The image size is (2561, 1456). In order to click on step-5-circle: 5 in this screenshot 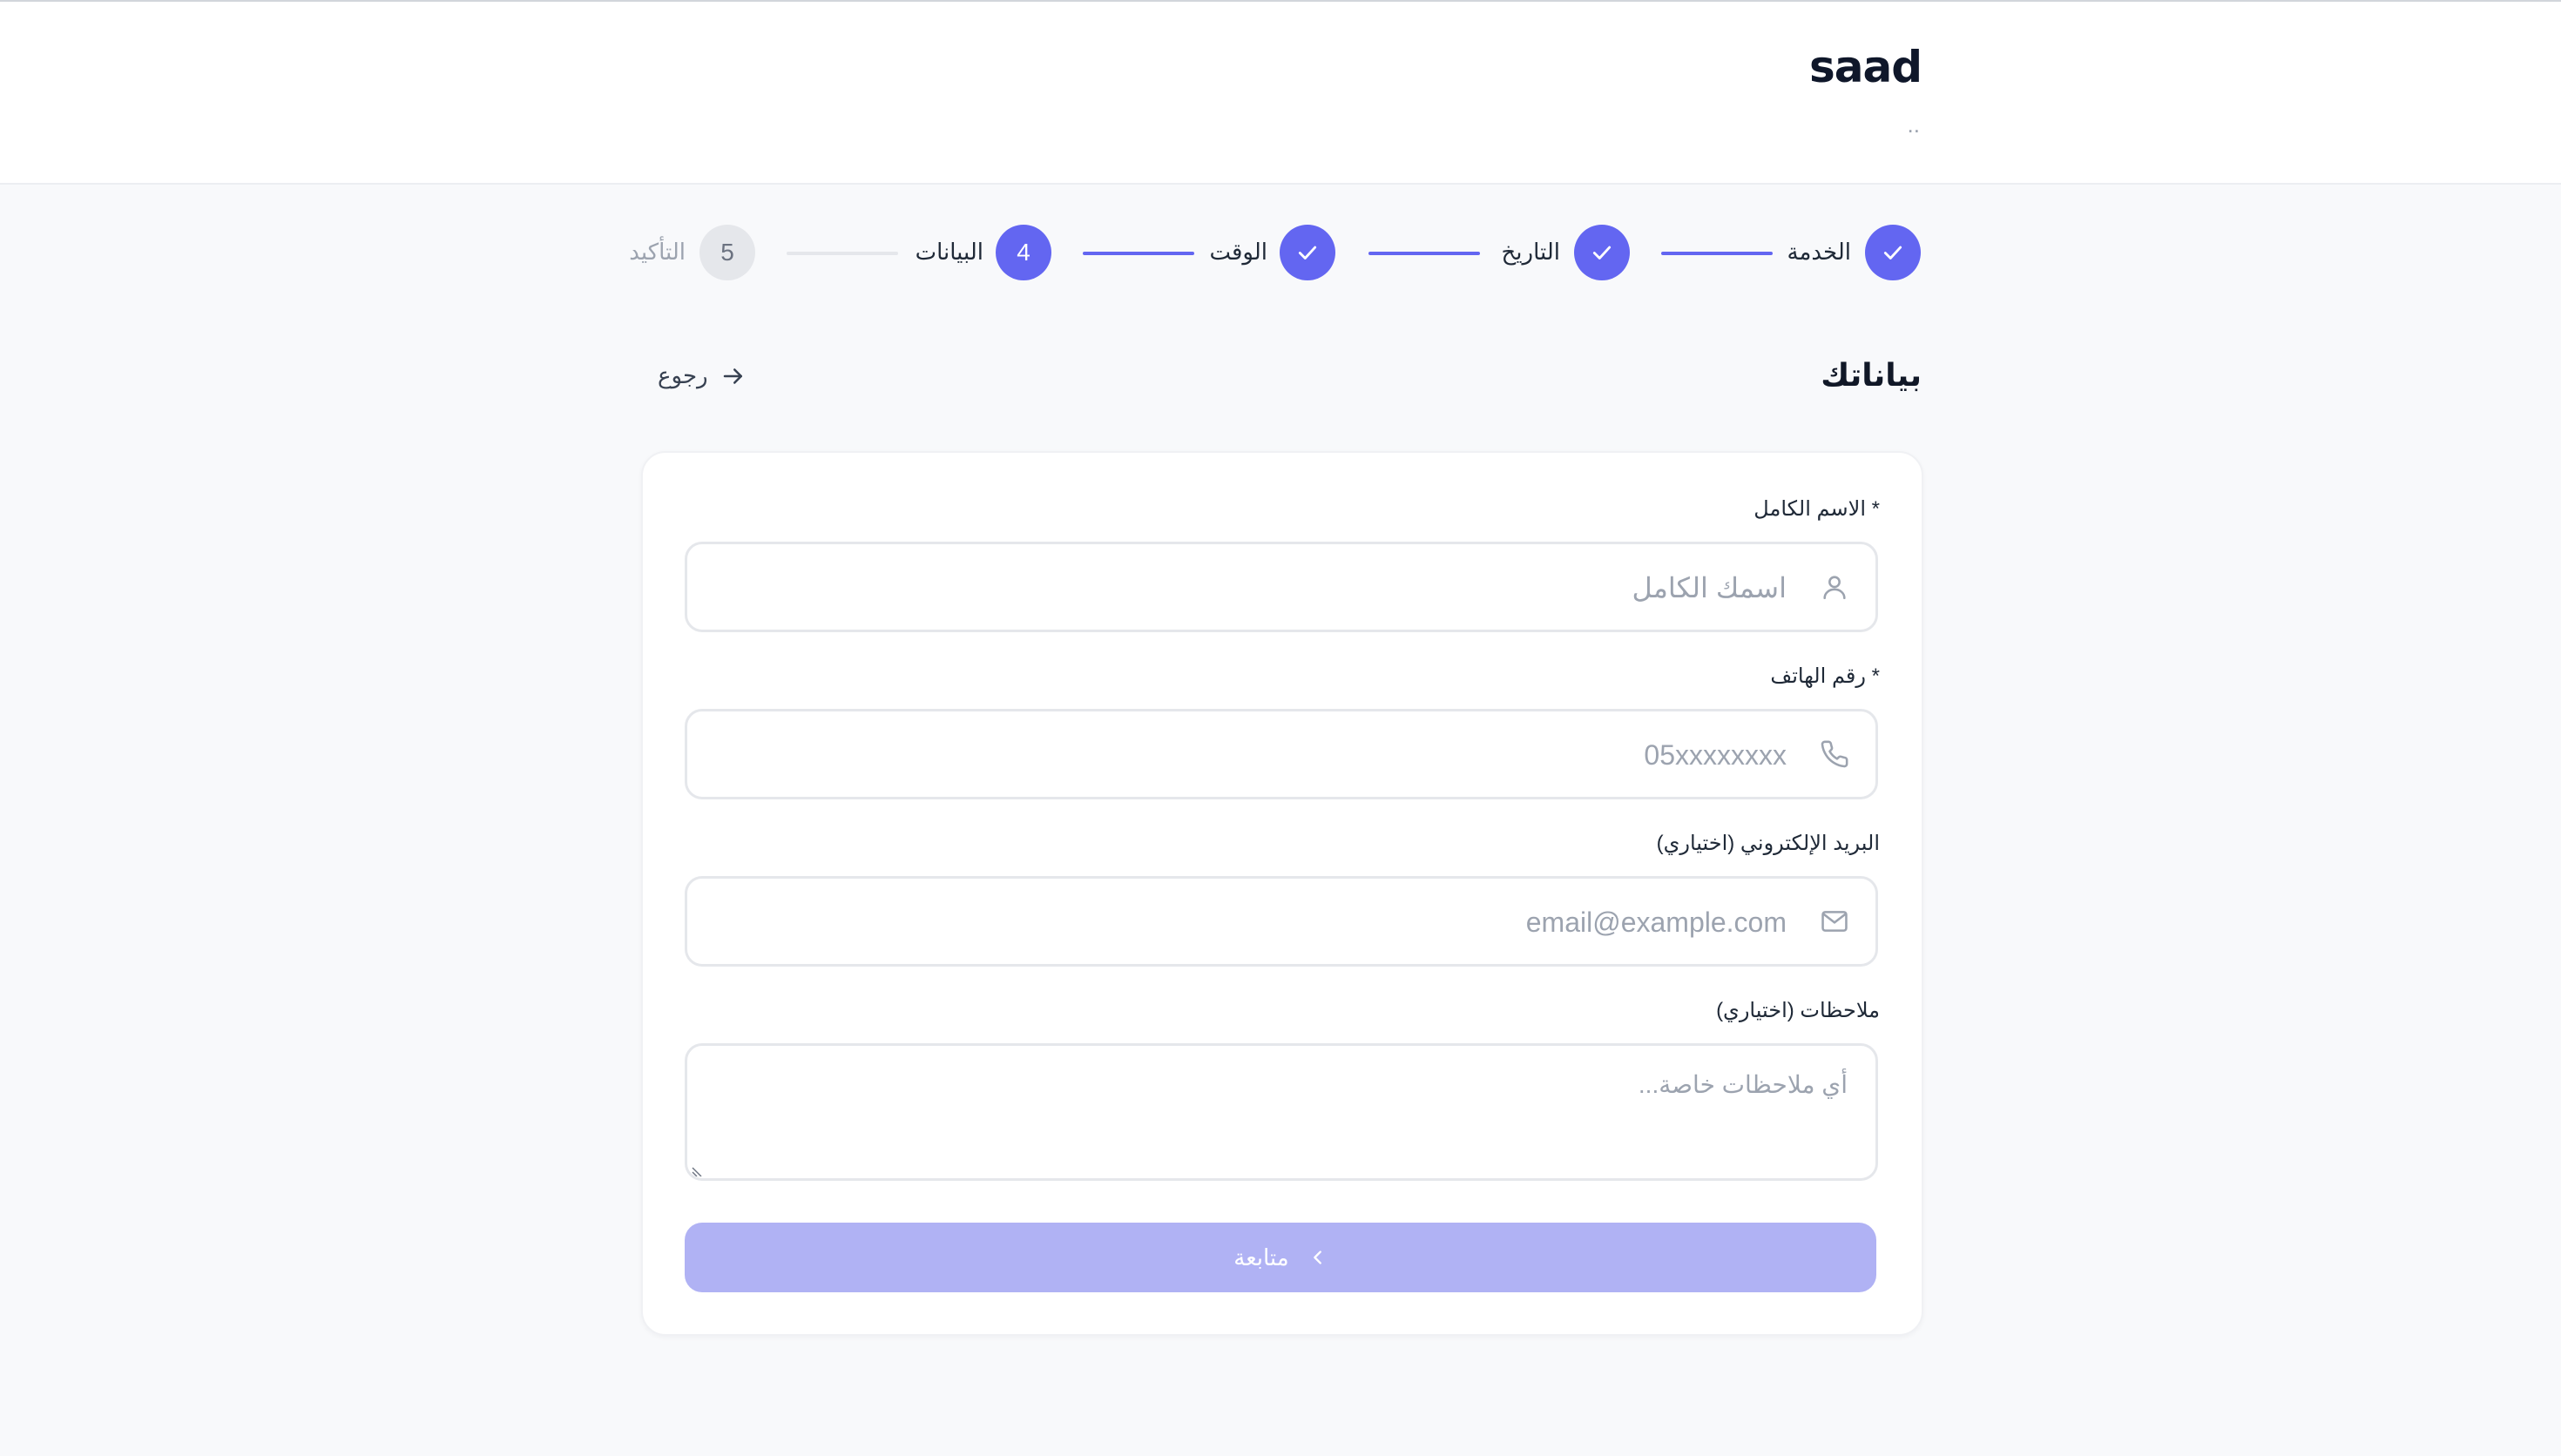, I will do `click(727, 252)`.